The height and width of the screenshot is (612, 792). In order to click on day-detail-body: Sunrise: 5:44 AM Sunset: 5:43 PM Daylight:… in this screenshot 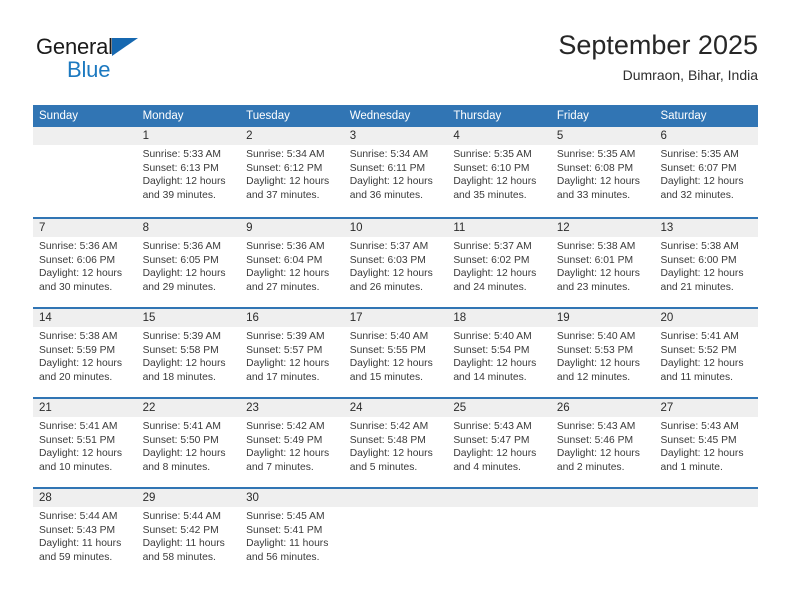, I will do `click(85, 535)`.